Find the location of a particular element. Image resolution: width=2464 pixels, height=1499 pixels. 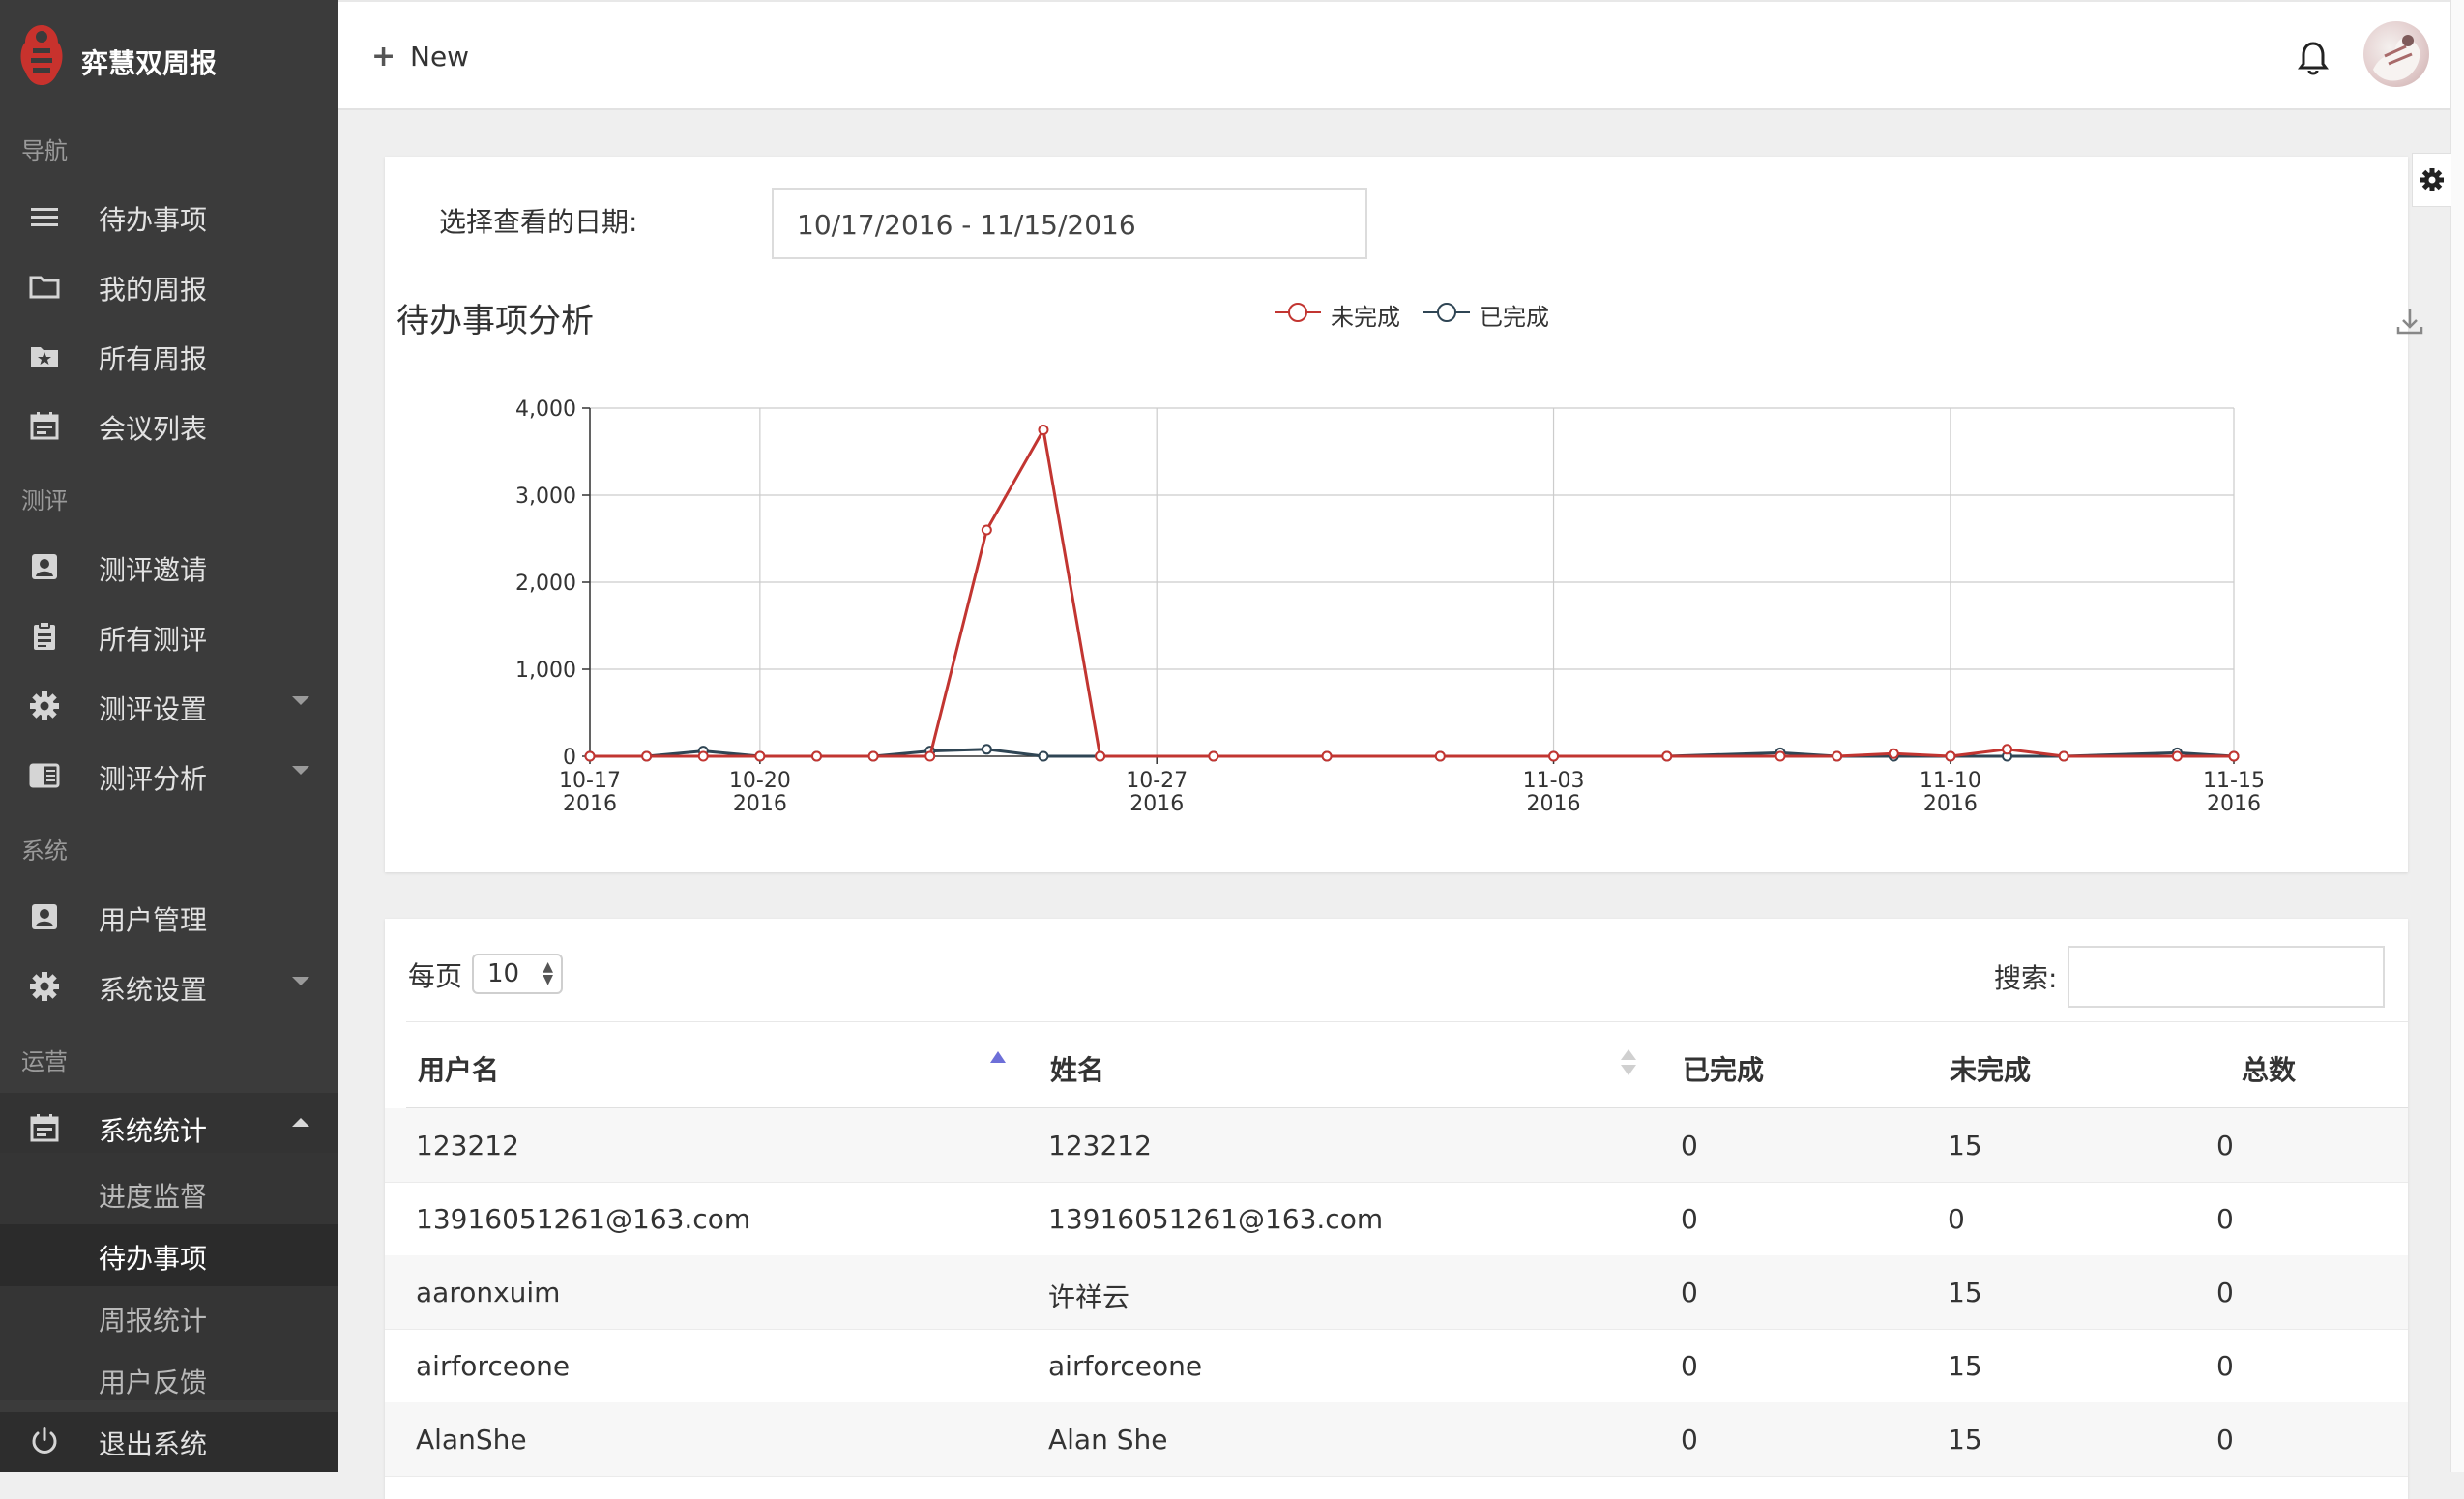

sidebar-item-review-invites: 测评邀请 is located at coordinates (169, 567).